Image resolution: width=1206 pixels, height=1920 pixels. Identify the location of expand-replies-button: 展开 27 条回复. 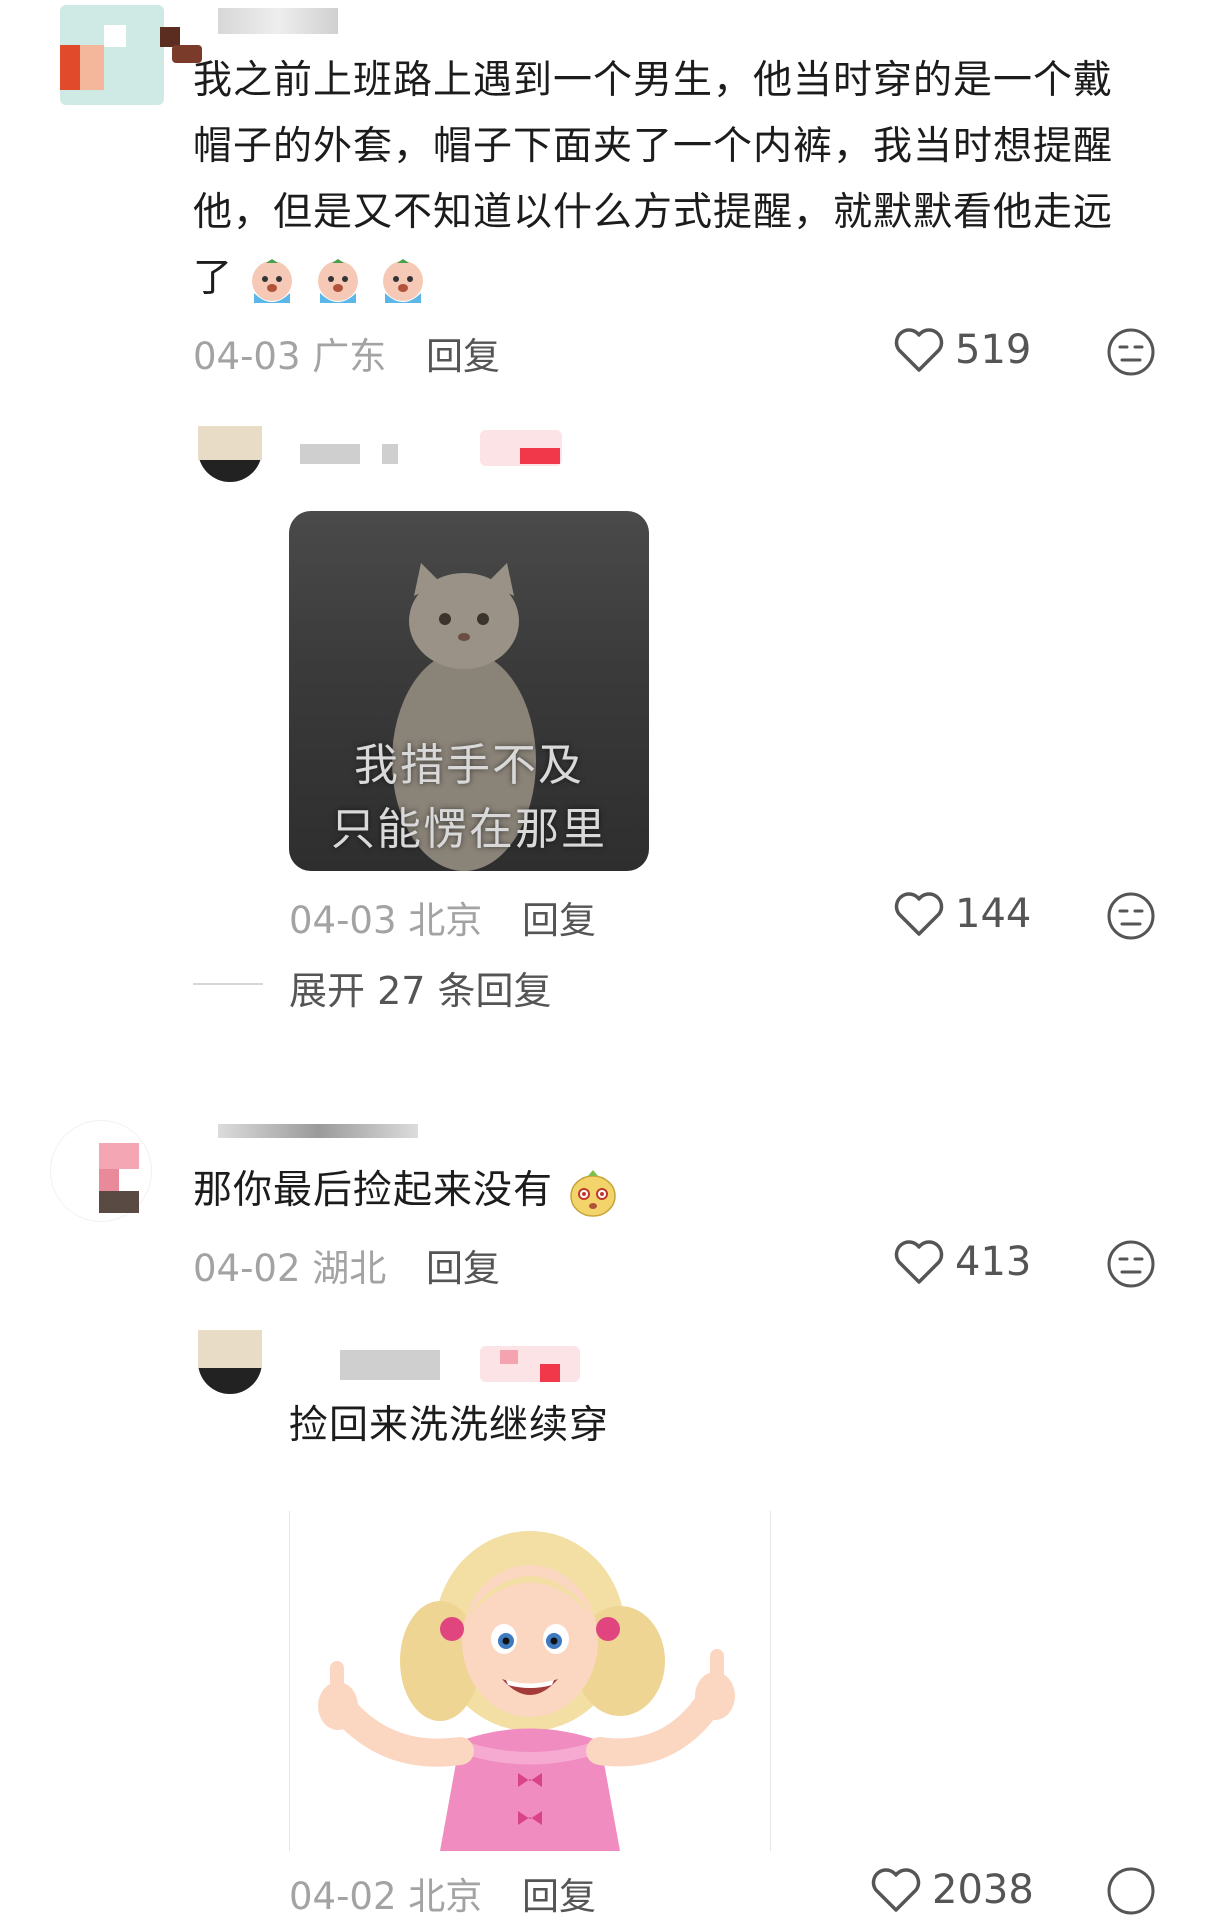
(420, 987).